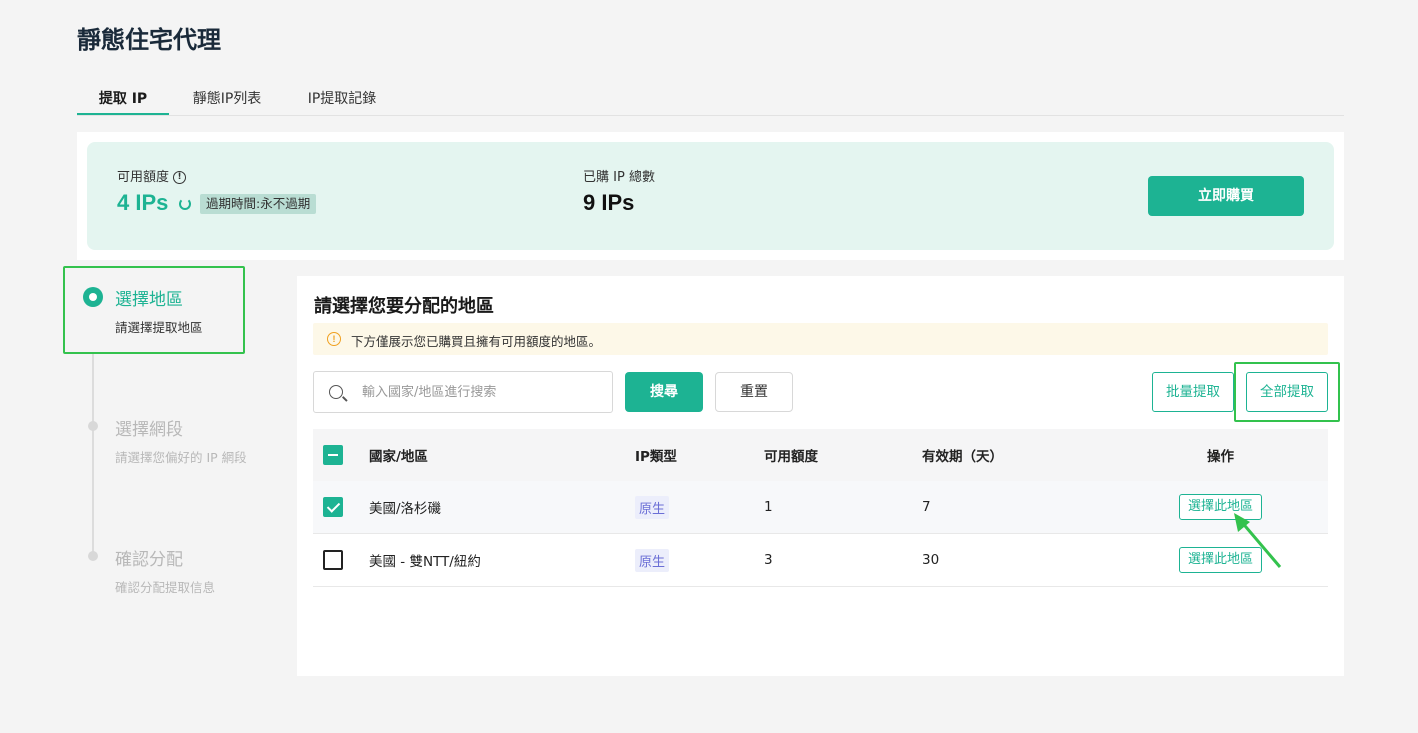 The width and height of the screenshot is (1418, 733). I want to click on buy-now-button: 立即購買, so click(1226, 196).